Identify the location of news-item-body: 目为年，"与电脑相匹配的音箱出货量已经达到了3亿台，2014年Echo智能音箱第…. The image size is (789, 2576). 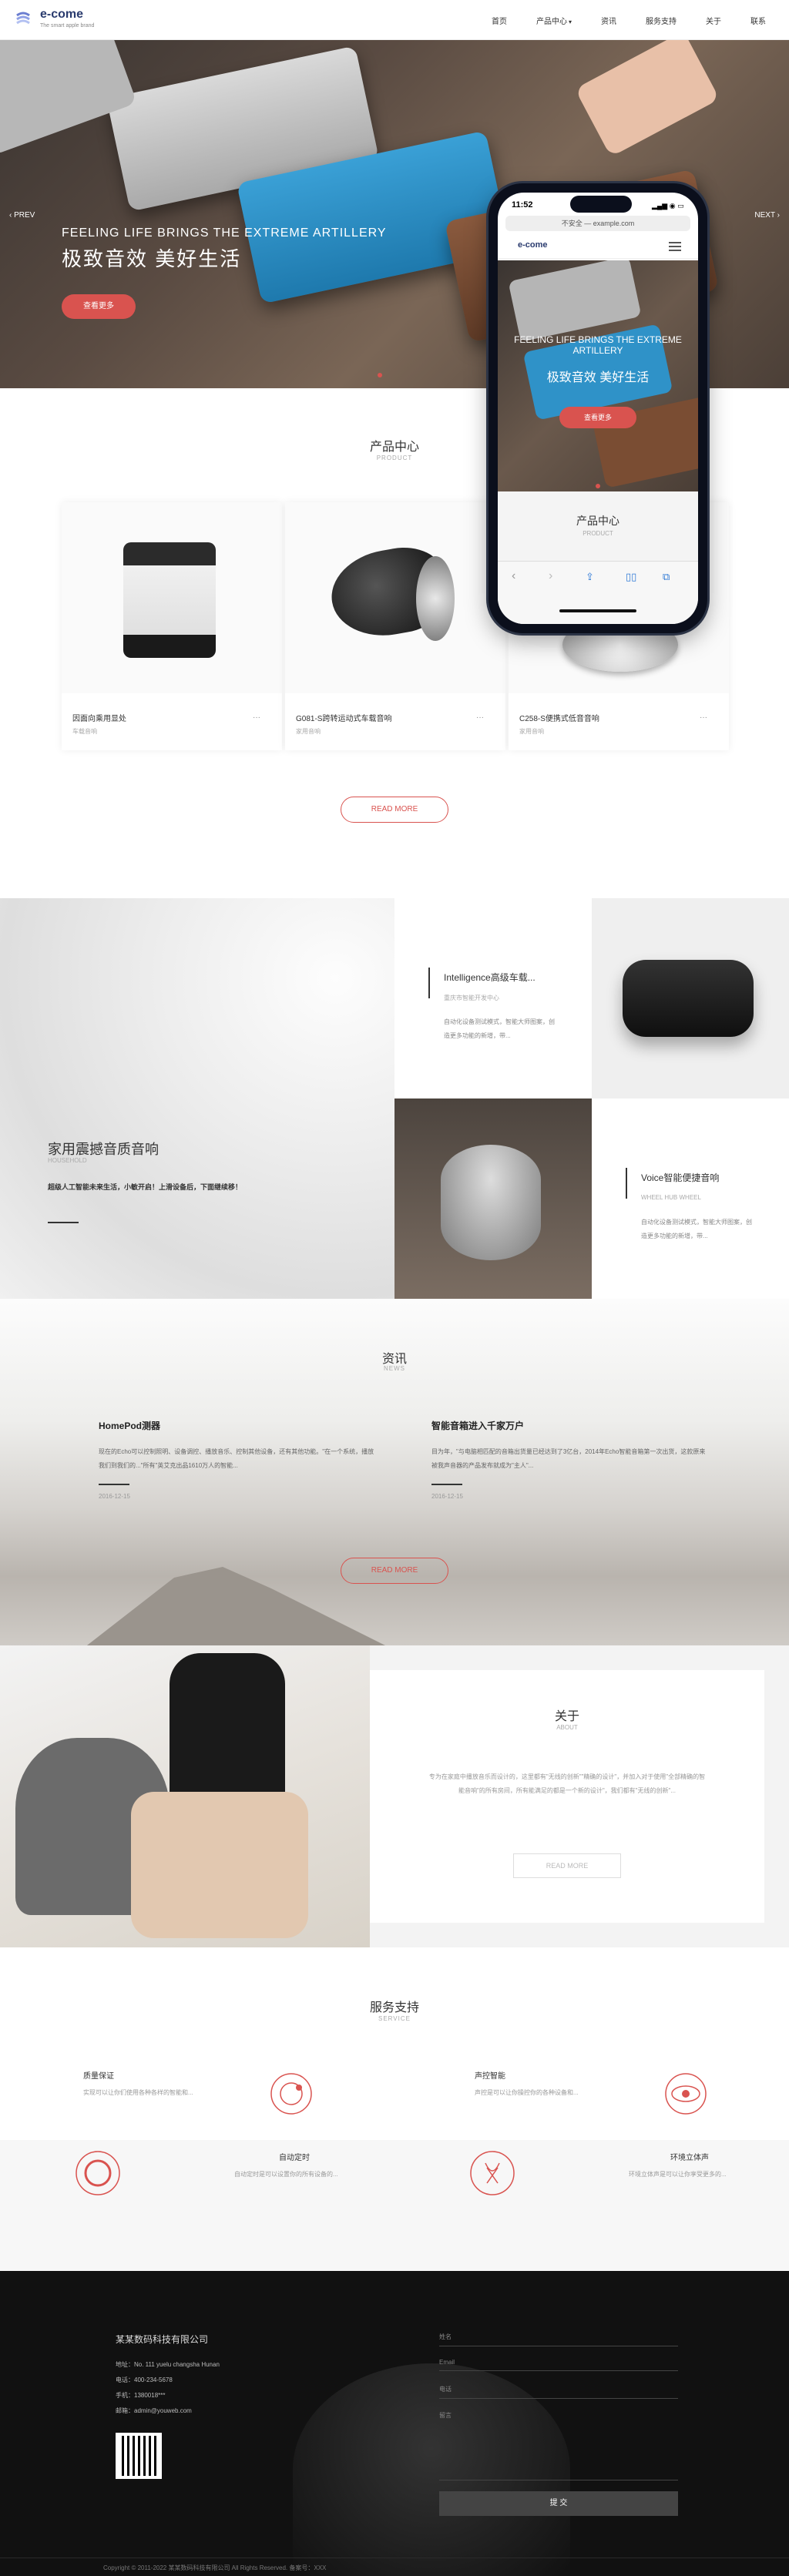
(568, 1458).